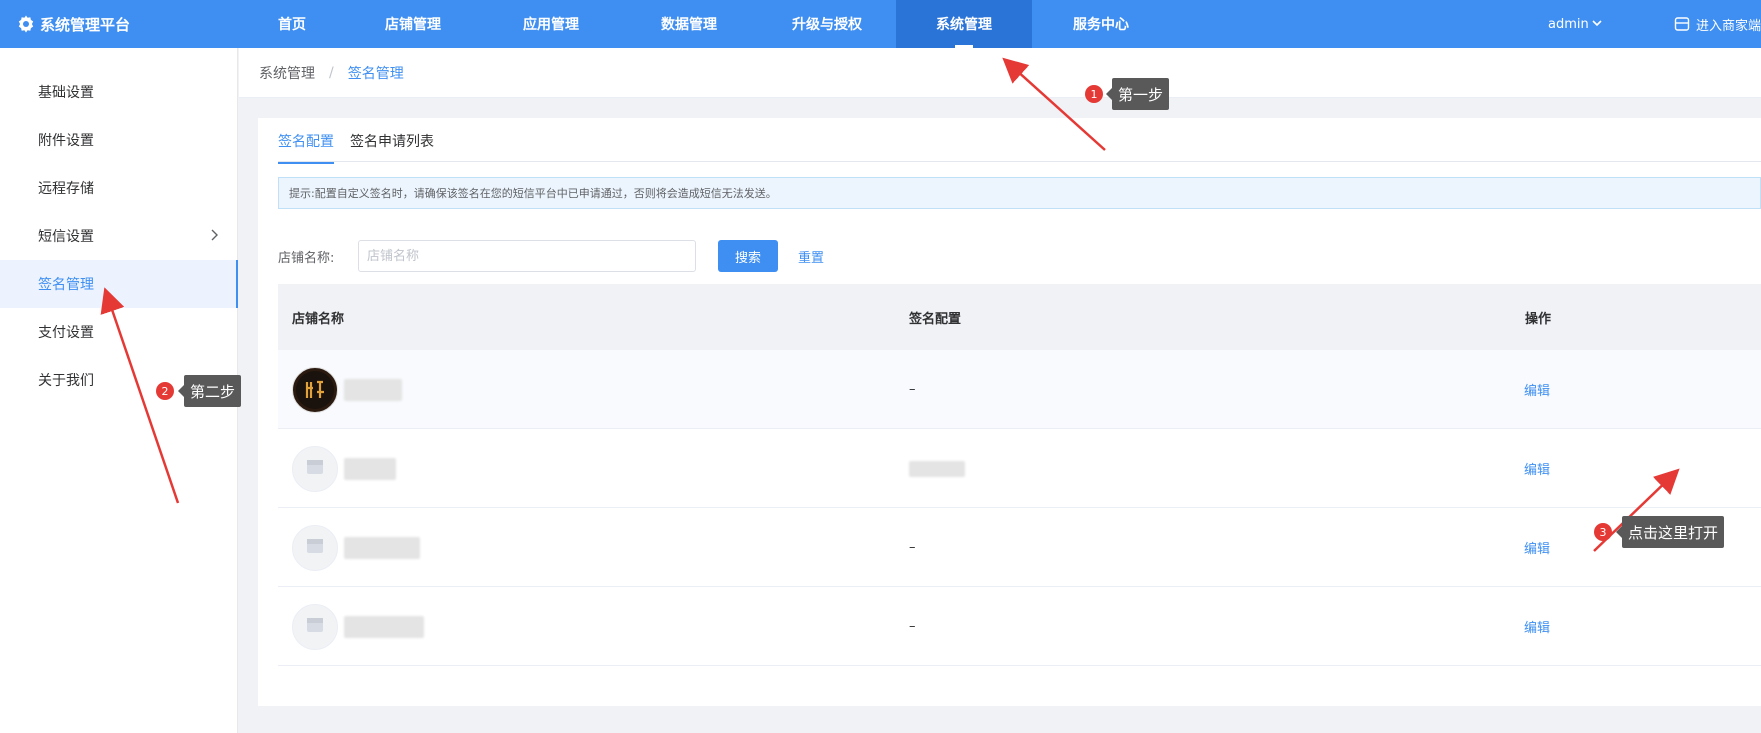 The height and width of the screenshot is (733, 1761). Describe the element at coordinates (375, 73) in the screenshot. I see `breadcrumb-current: 签名管理` at that location.